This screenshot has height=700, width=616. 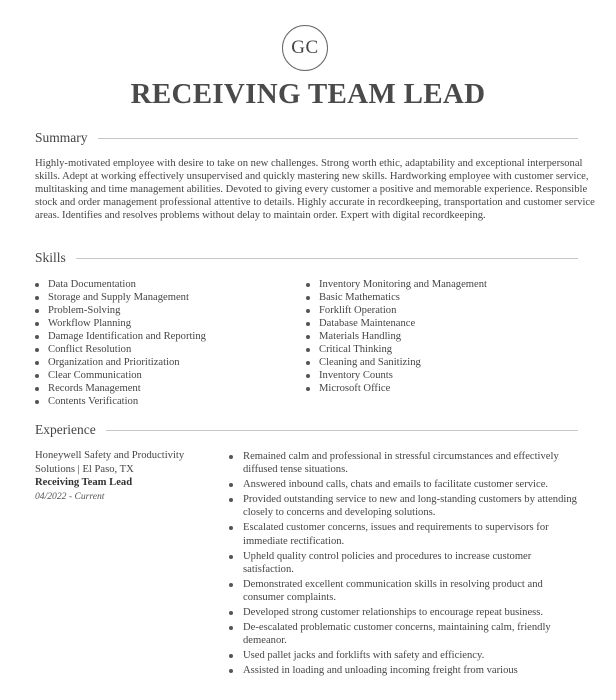 I want to click on initials-monogram: GC, so click(x=305, y=48).